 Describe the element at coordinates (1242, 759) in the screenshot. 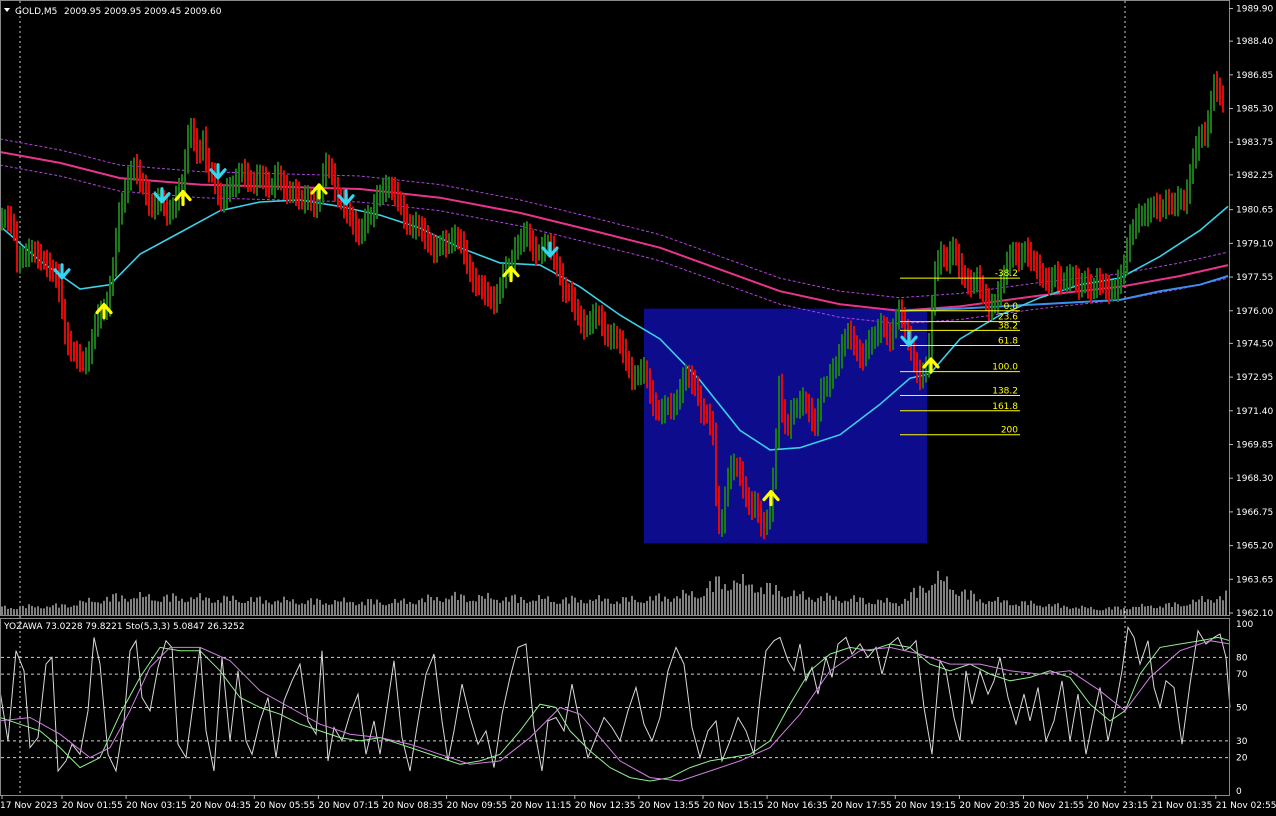

I see `osc-axis-label: 20` at that location.